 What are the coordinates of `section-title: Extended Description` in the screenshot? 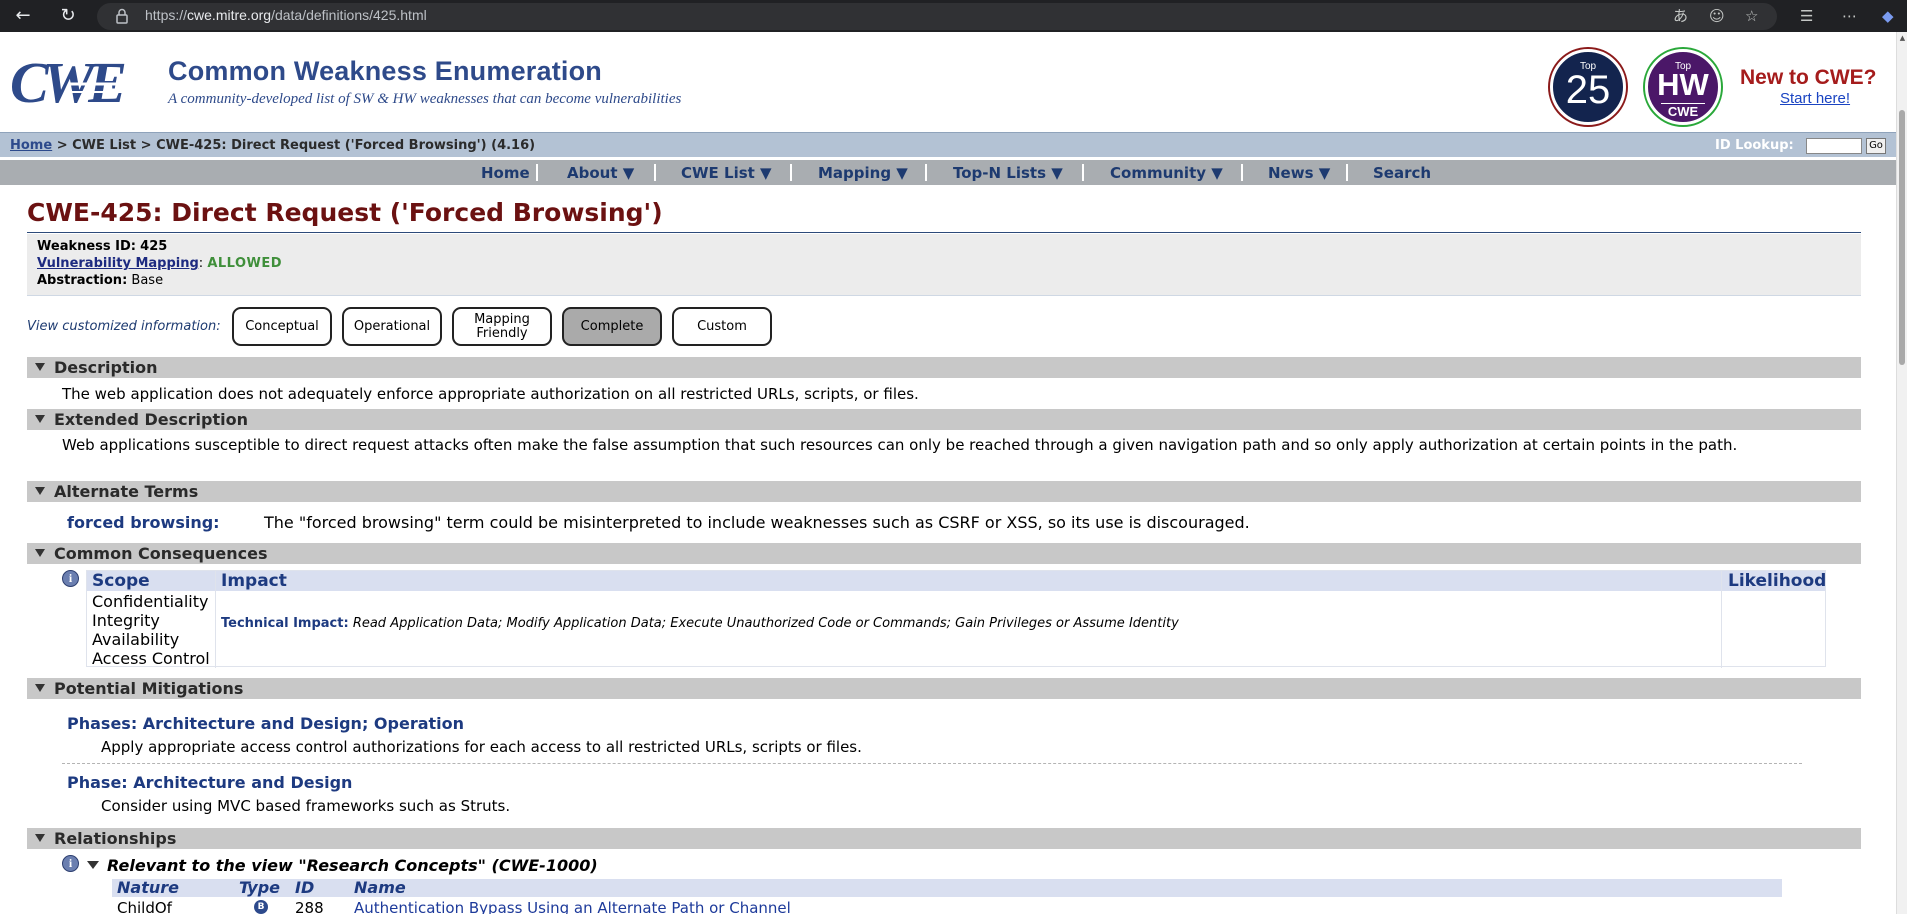 It's located at (151, 419).